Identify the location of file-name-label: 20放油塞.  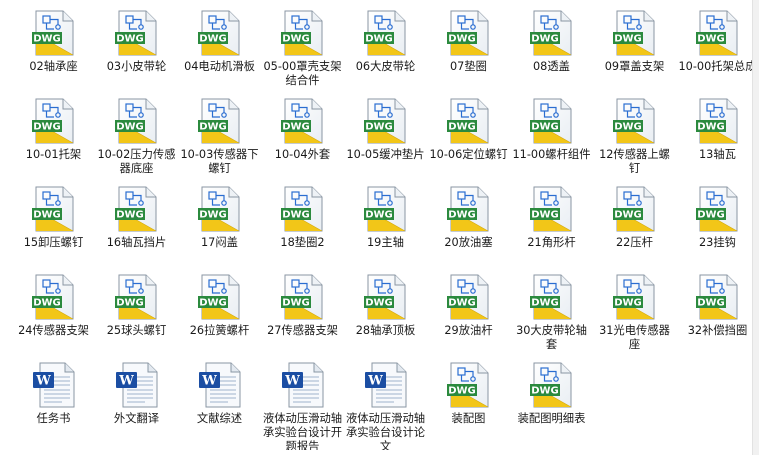
(468, 242).